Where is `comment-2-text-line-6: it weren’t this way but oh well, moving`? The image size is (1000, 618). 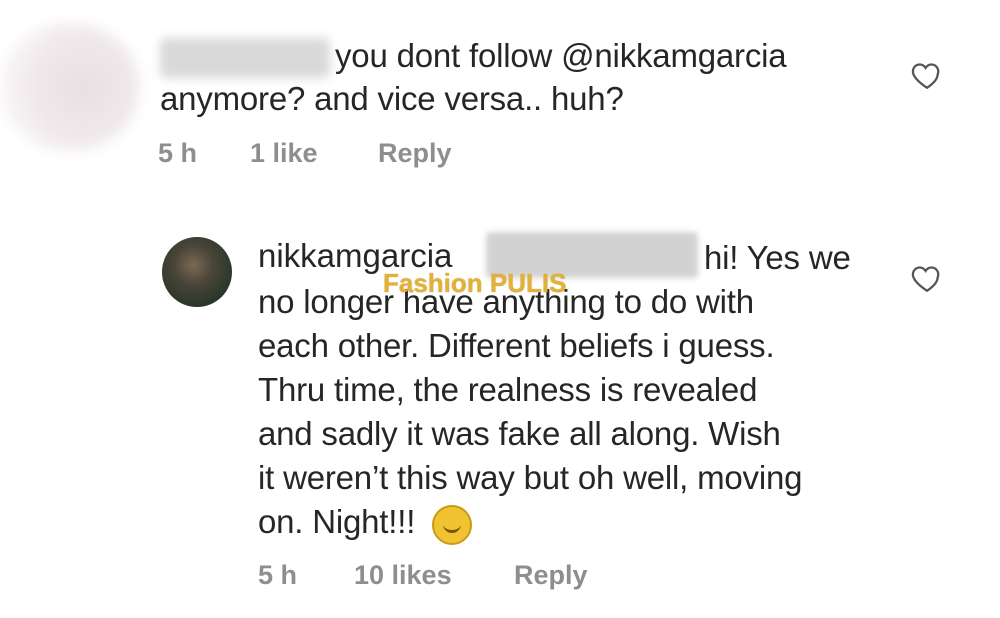
comment-2-text-line-6: it weren’t this way but oh well, moving is located at coordinates (530, 477).